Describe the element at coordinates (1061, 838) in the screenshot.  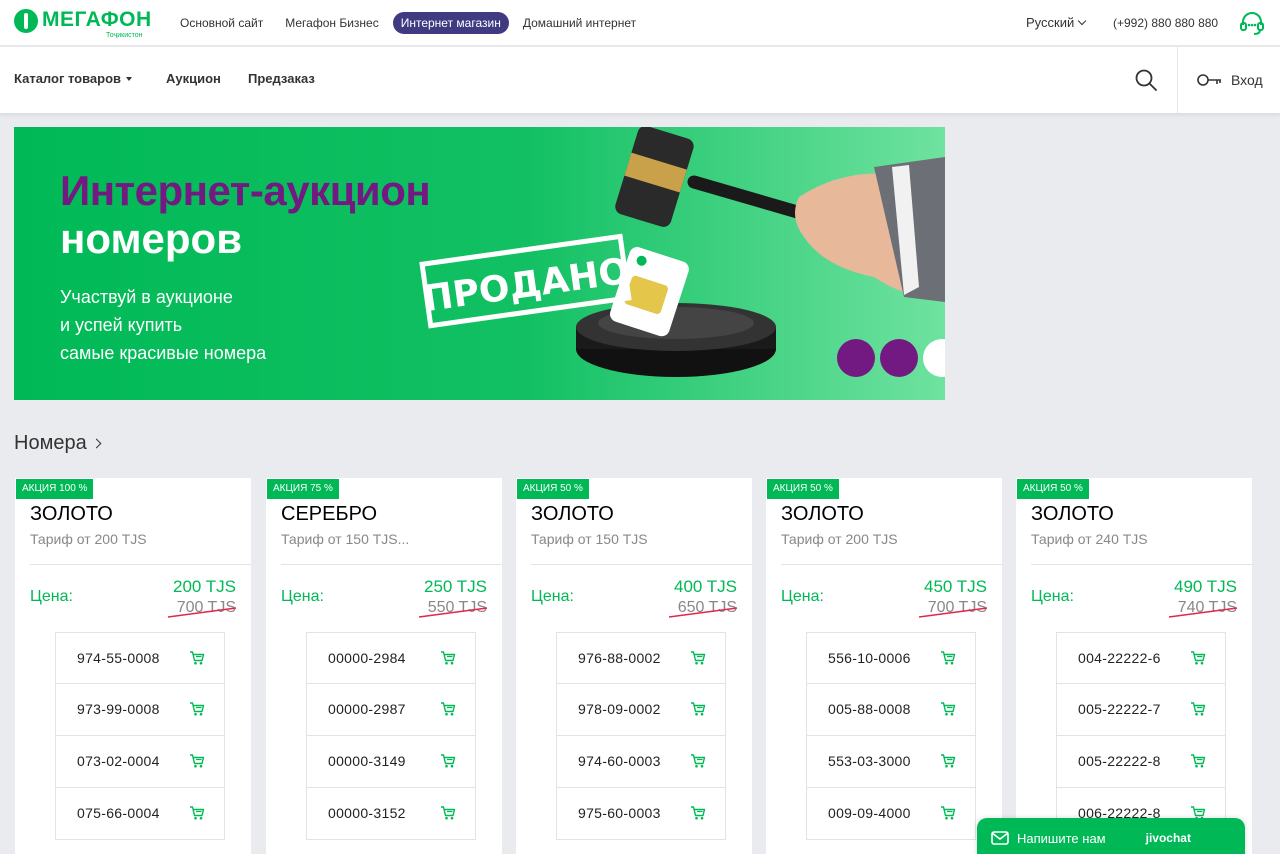
I see `chat-label: Напишите нам` at that location.